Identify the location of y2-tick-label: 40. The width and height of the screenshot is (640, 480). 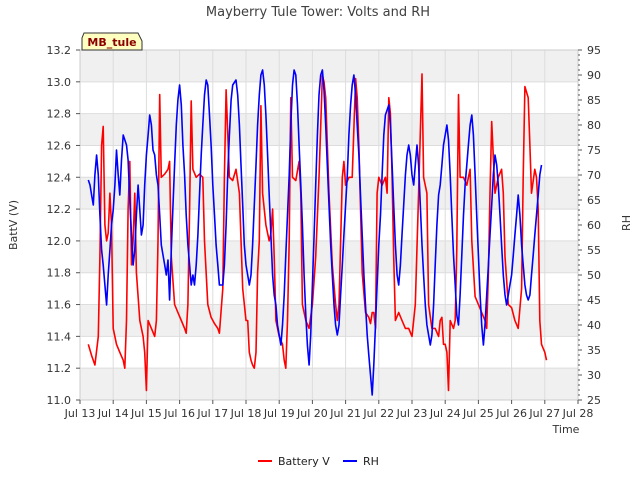
(594, 325).